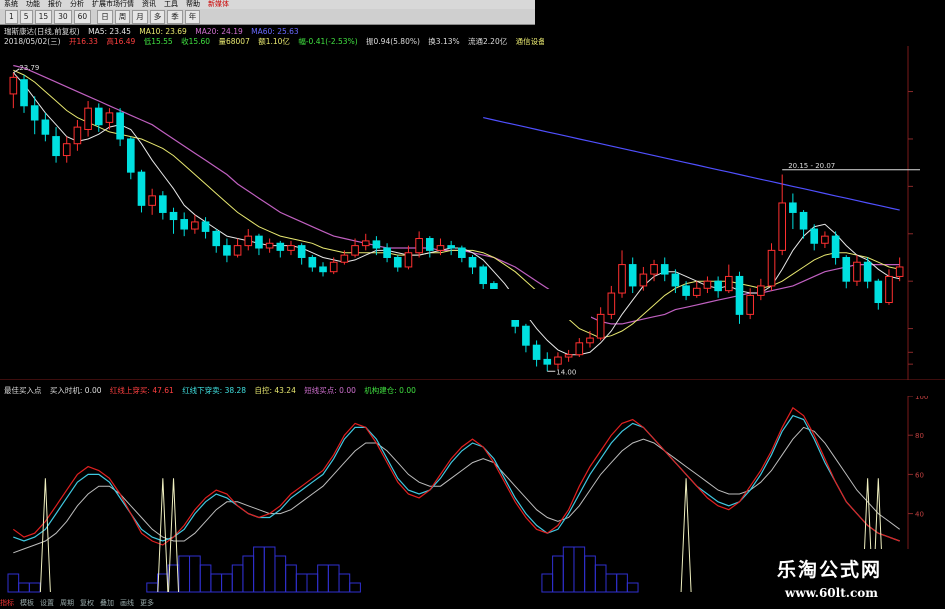 This screenshot has width=945, height=609. What do you see at coordinates (149, 4) in the screenshot?
I see `menu-item: 资讯` at bounding box center [149, 4].